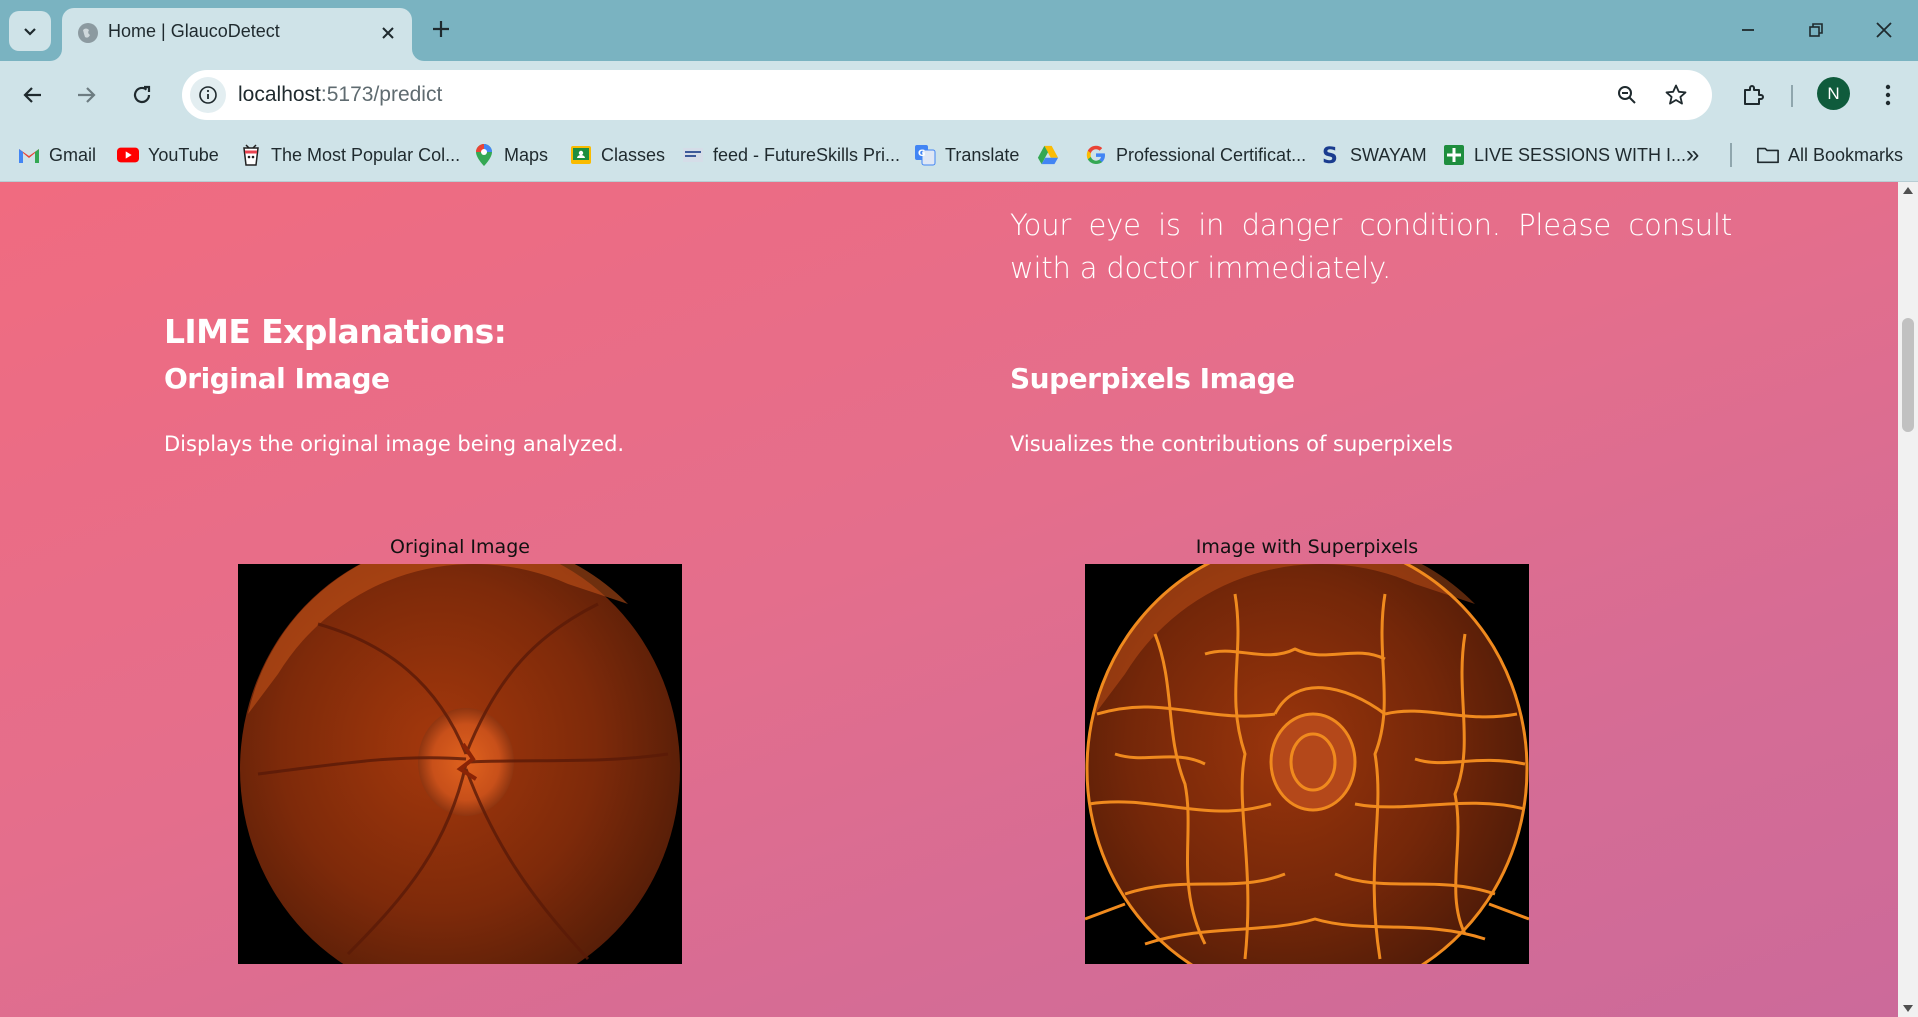  I want to click on youtube-icon, so click(128, 155).